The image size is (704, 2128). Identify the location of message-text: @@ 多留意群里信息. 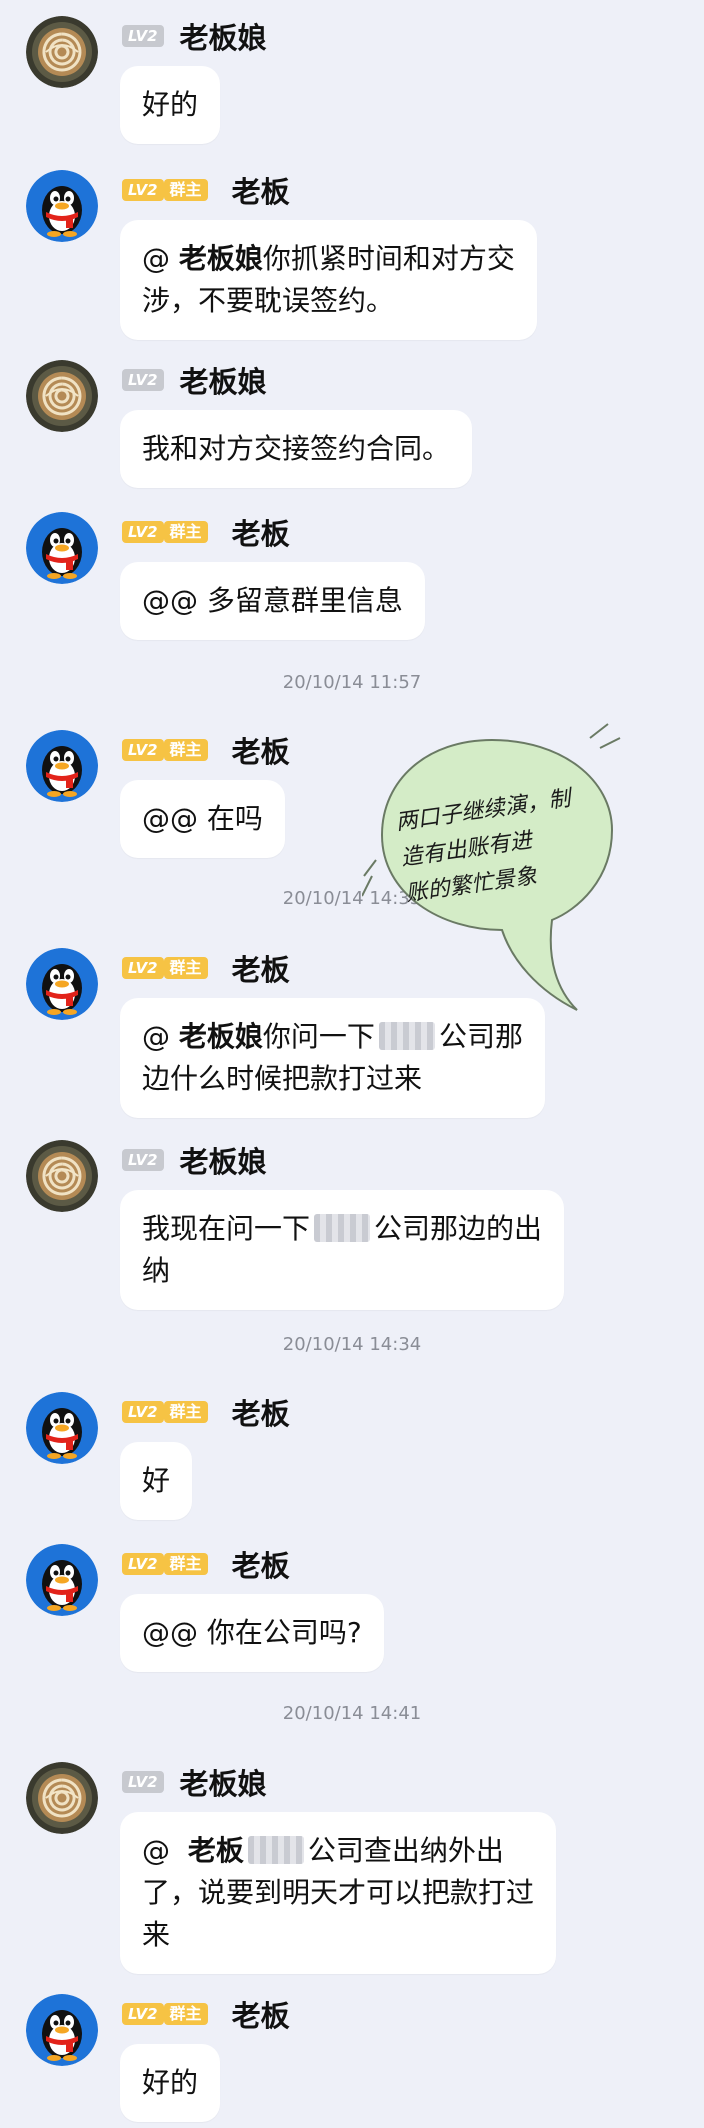
(272, 600).